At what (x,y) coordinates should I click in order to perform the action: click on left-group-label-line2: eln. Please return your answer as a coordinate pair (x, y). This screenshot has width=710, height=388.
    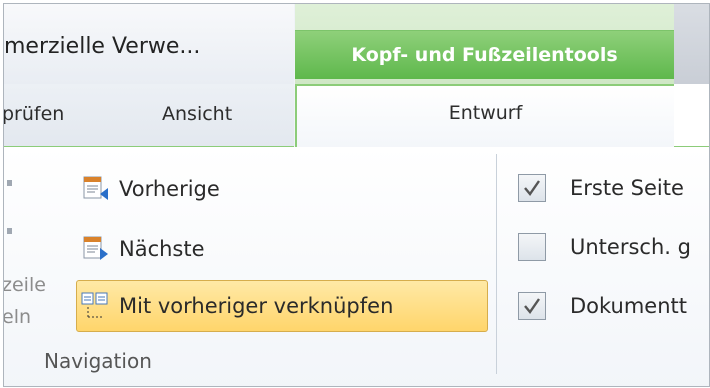
    Looking at the image, I should click on (17, 317).